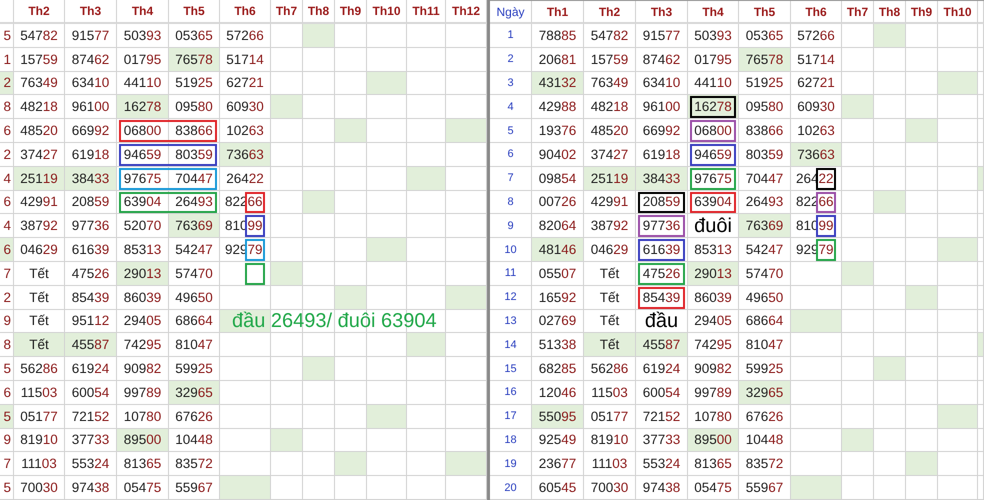 The width and height of the screenshot is (984, 500). Describe the element at coordinates (511, 36) in the screenshot. I see `table-cell: 1` at that location.